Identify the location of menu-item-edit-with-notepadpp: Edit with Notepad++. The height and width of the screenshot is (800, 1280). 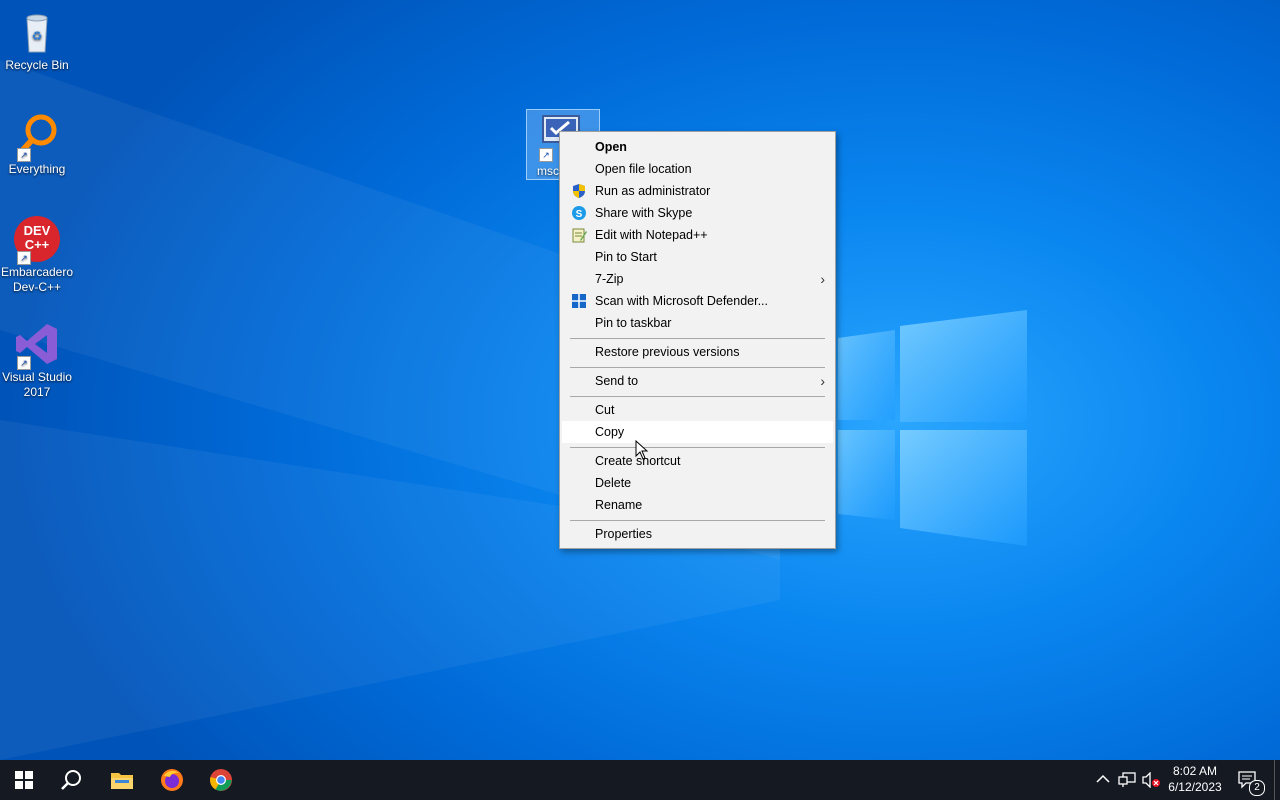
(697, 235).